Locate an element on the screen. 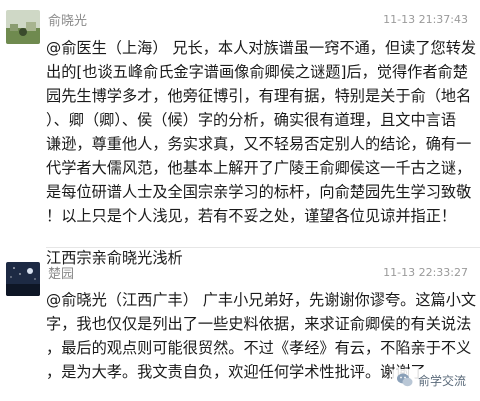  message-line: 谦逊，尊重他人，务实求真，又不轻易否定别人的结论，确有一 is located at coordinates (259, 144).